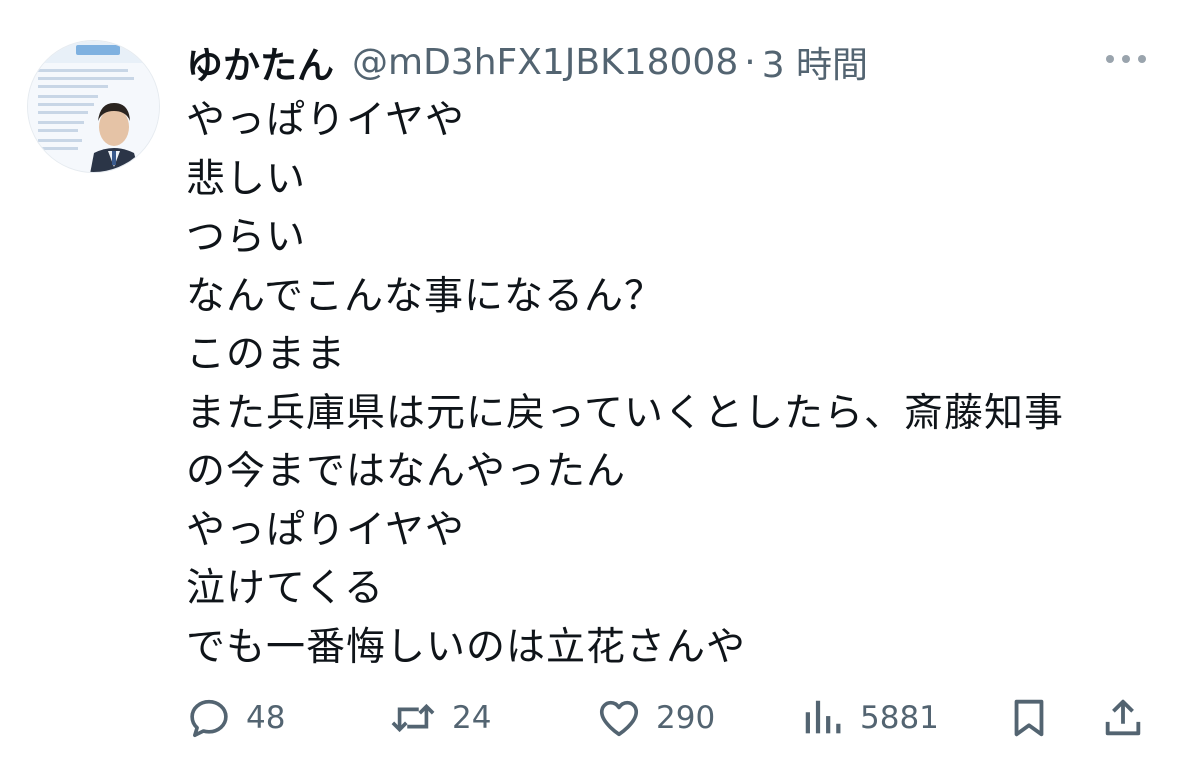  I want to click on tweet-line: 泣けてくる, so click(285, 588).